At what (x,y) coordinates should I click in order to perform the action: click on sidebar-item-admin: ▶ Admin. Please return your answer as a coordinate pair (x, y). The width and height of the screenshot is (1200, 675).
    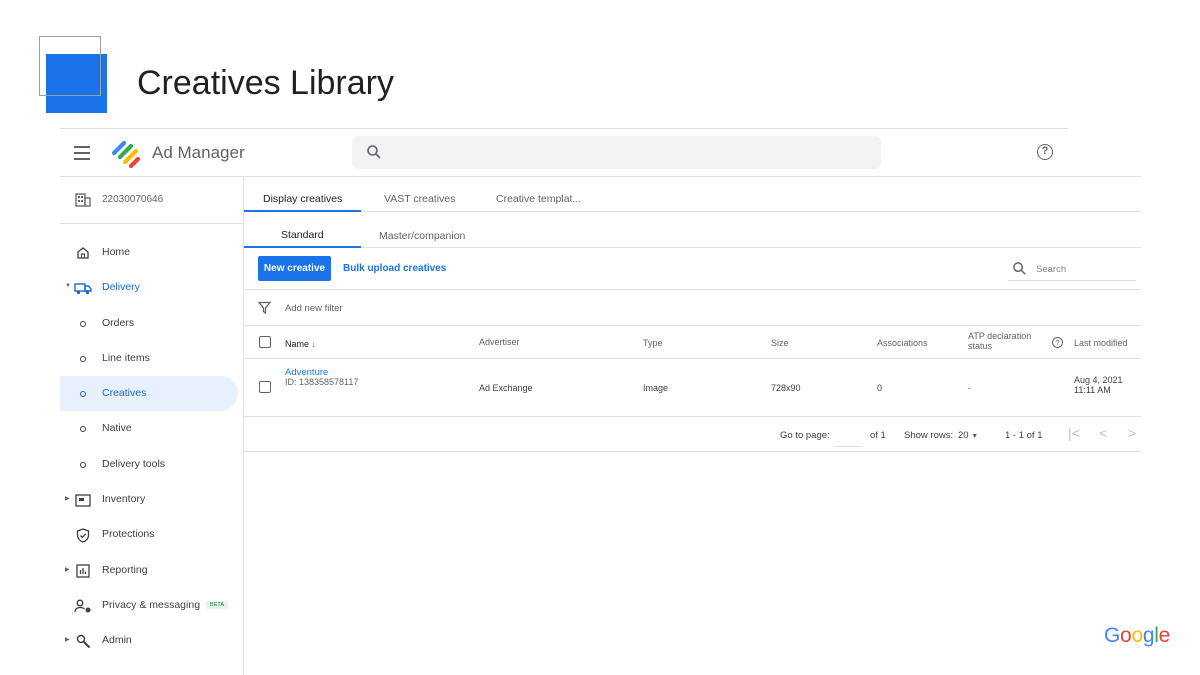
    Looking at the image, I should click on (149, 640).